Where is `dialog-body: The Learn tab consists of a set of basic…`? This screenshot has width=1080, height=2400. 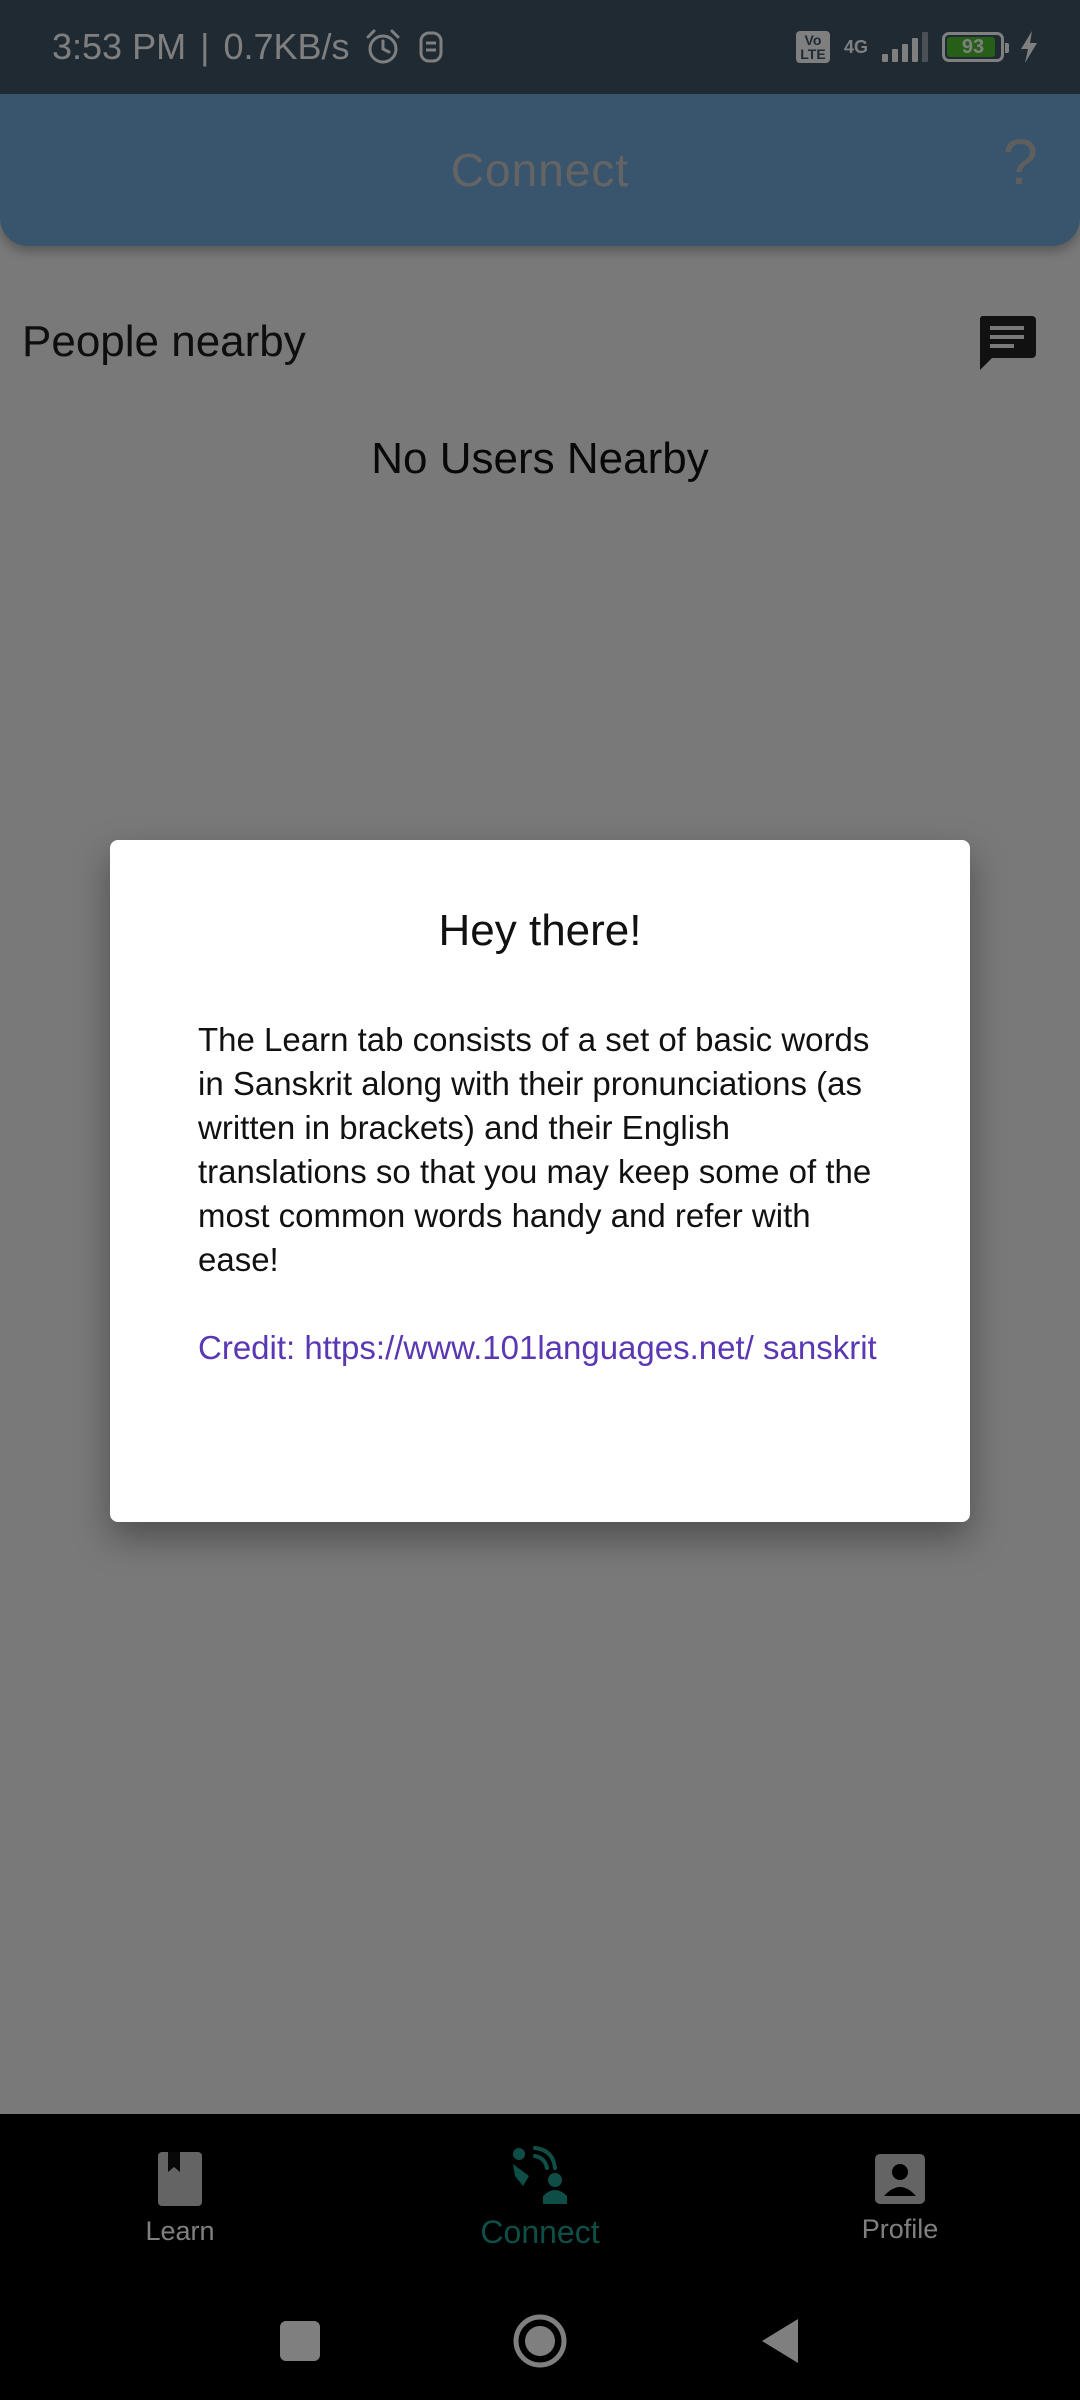 dialog-body: The Learn tab consists of a set of basic… is located at coordinates (535, 1149).